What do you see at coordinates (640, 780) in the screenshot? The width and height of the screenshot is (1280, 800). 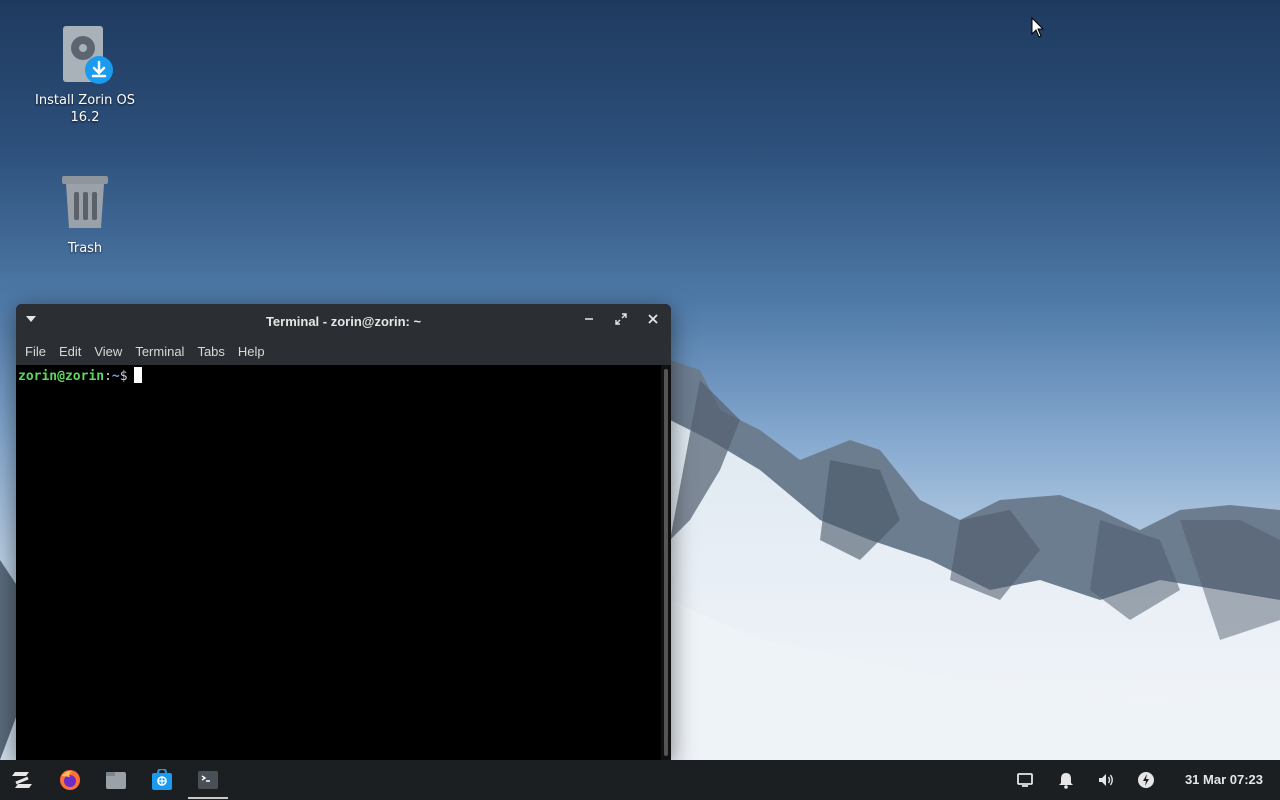 I see `taskbar: 31 Mar 07:23` at bounding box center [640, 780].